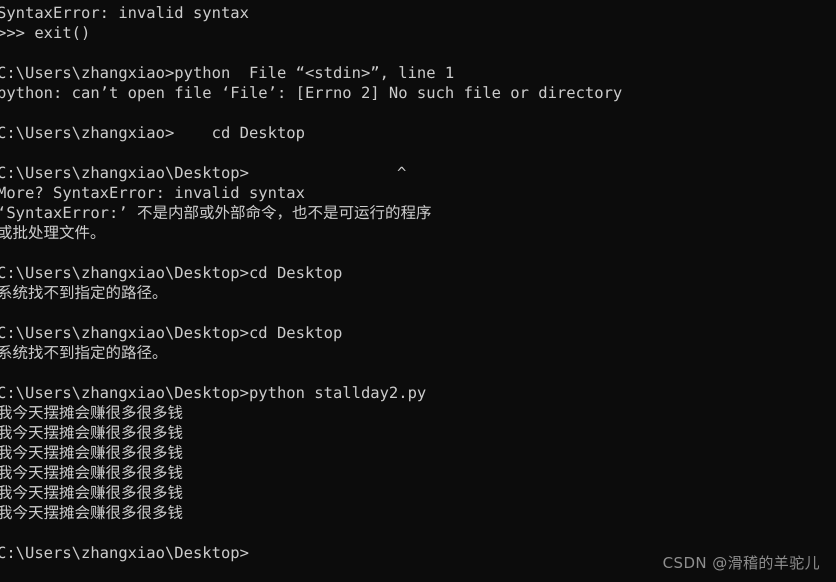  I want to click on terminal-line: >>> exit(), so click(45, 33).